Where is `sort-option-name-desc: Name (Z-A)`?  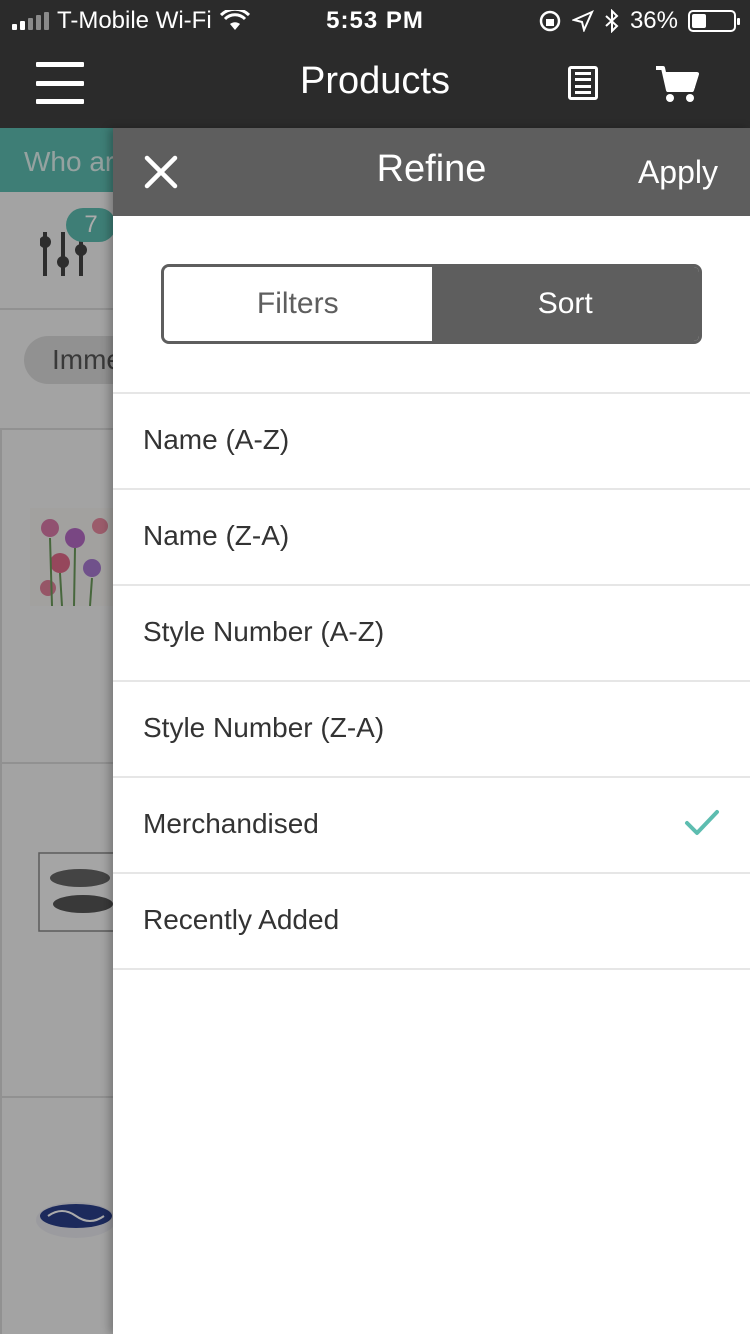
sort-option-name-desc: Name (Z-A) is located at coordinates (431, 538).